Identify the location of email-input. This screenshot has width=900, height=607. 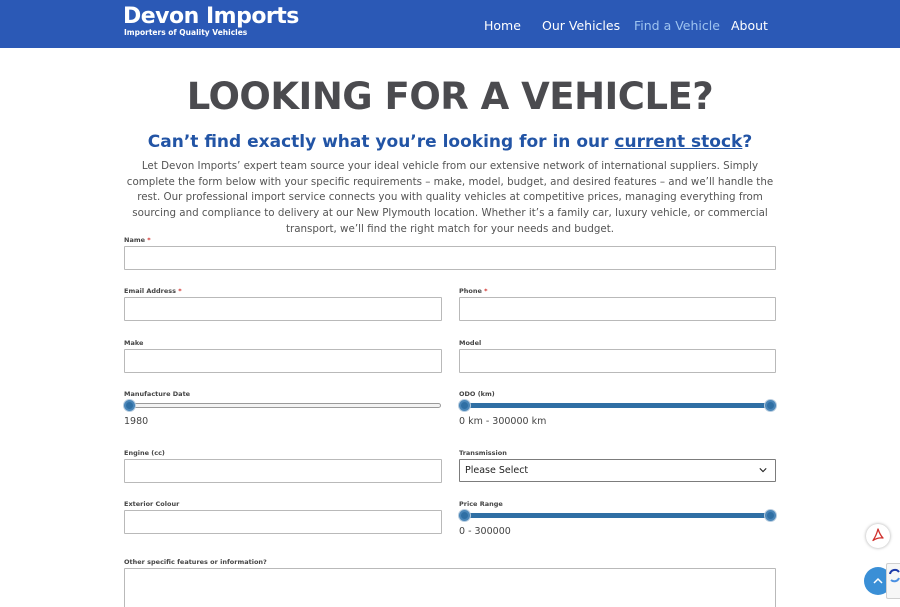
(283, 309).